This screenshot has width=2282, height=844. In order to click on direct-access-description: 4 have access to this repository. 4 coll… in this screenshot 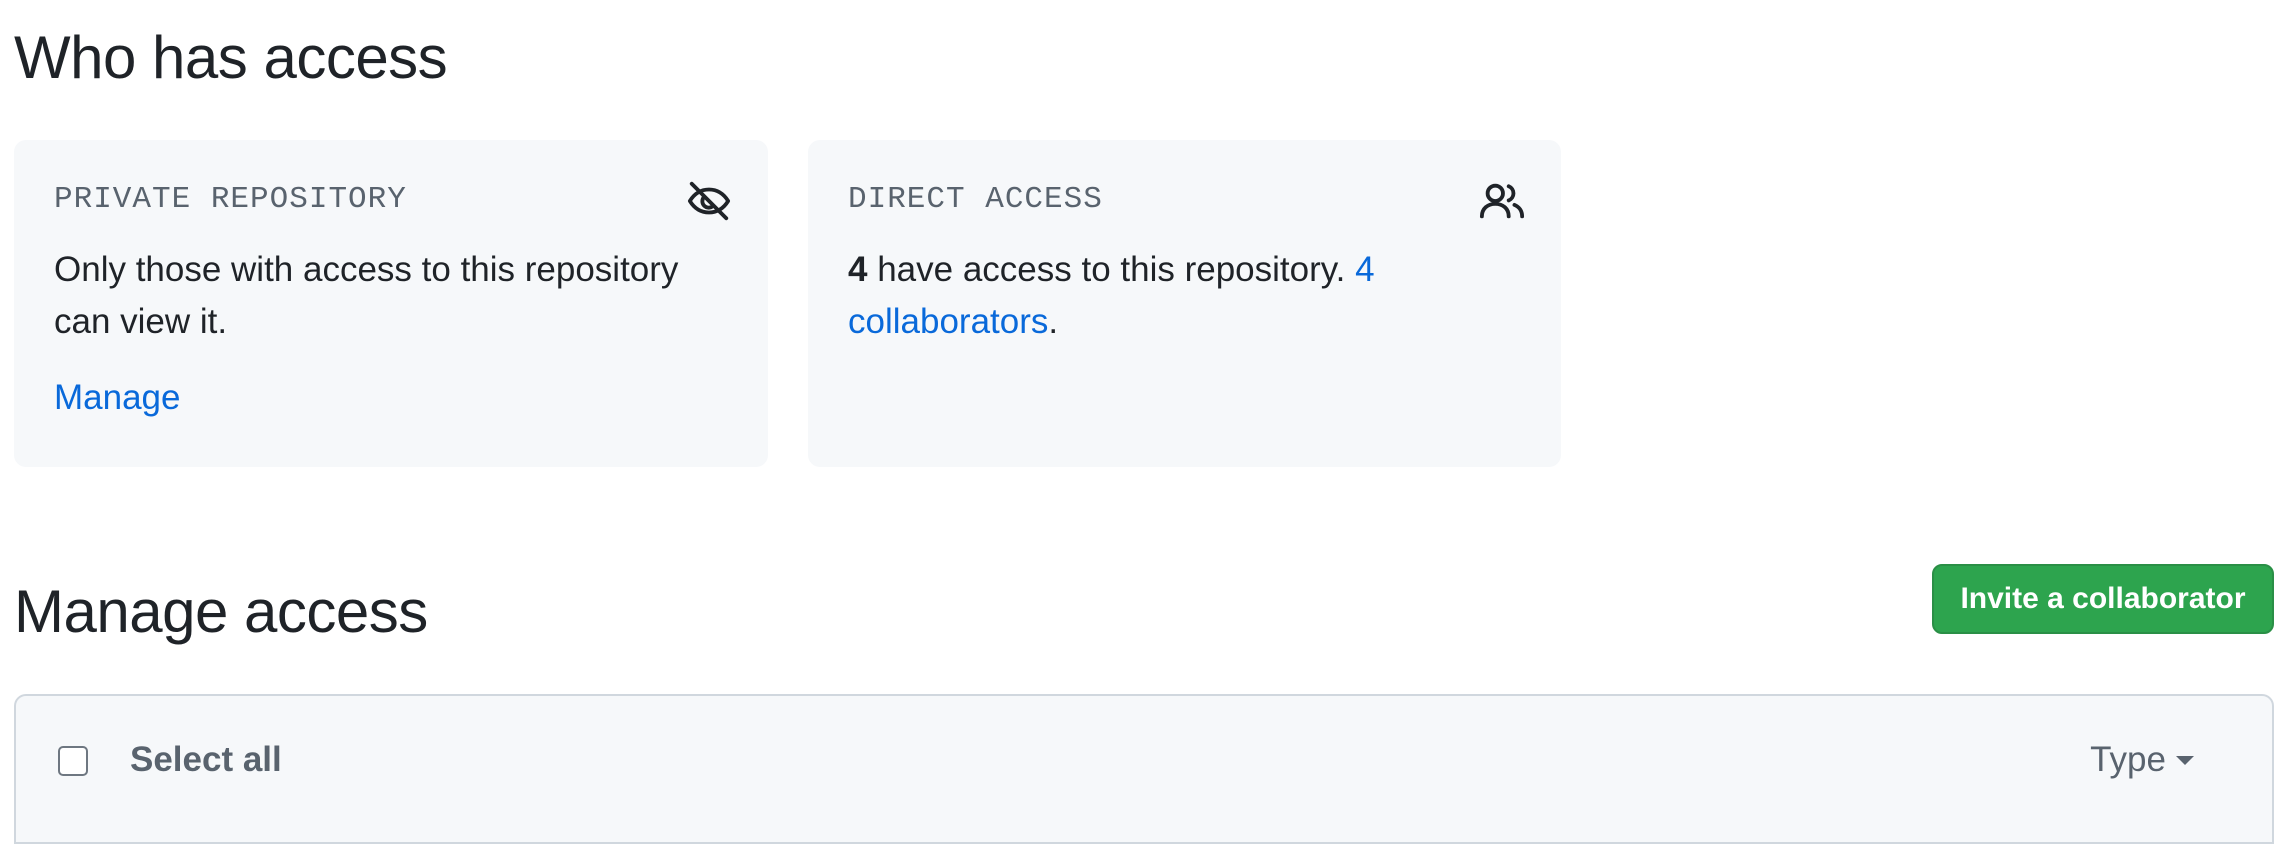, I will do `click(1186, 296)`.